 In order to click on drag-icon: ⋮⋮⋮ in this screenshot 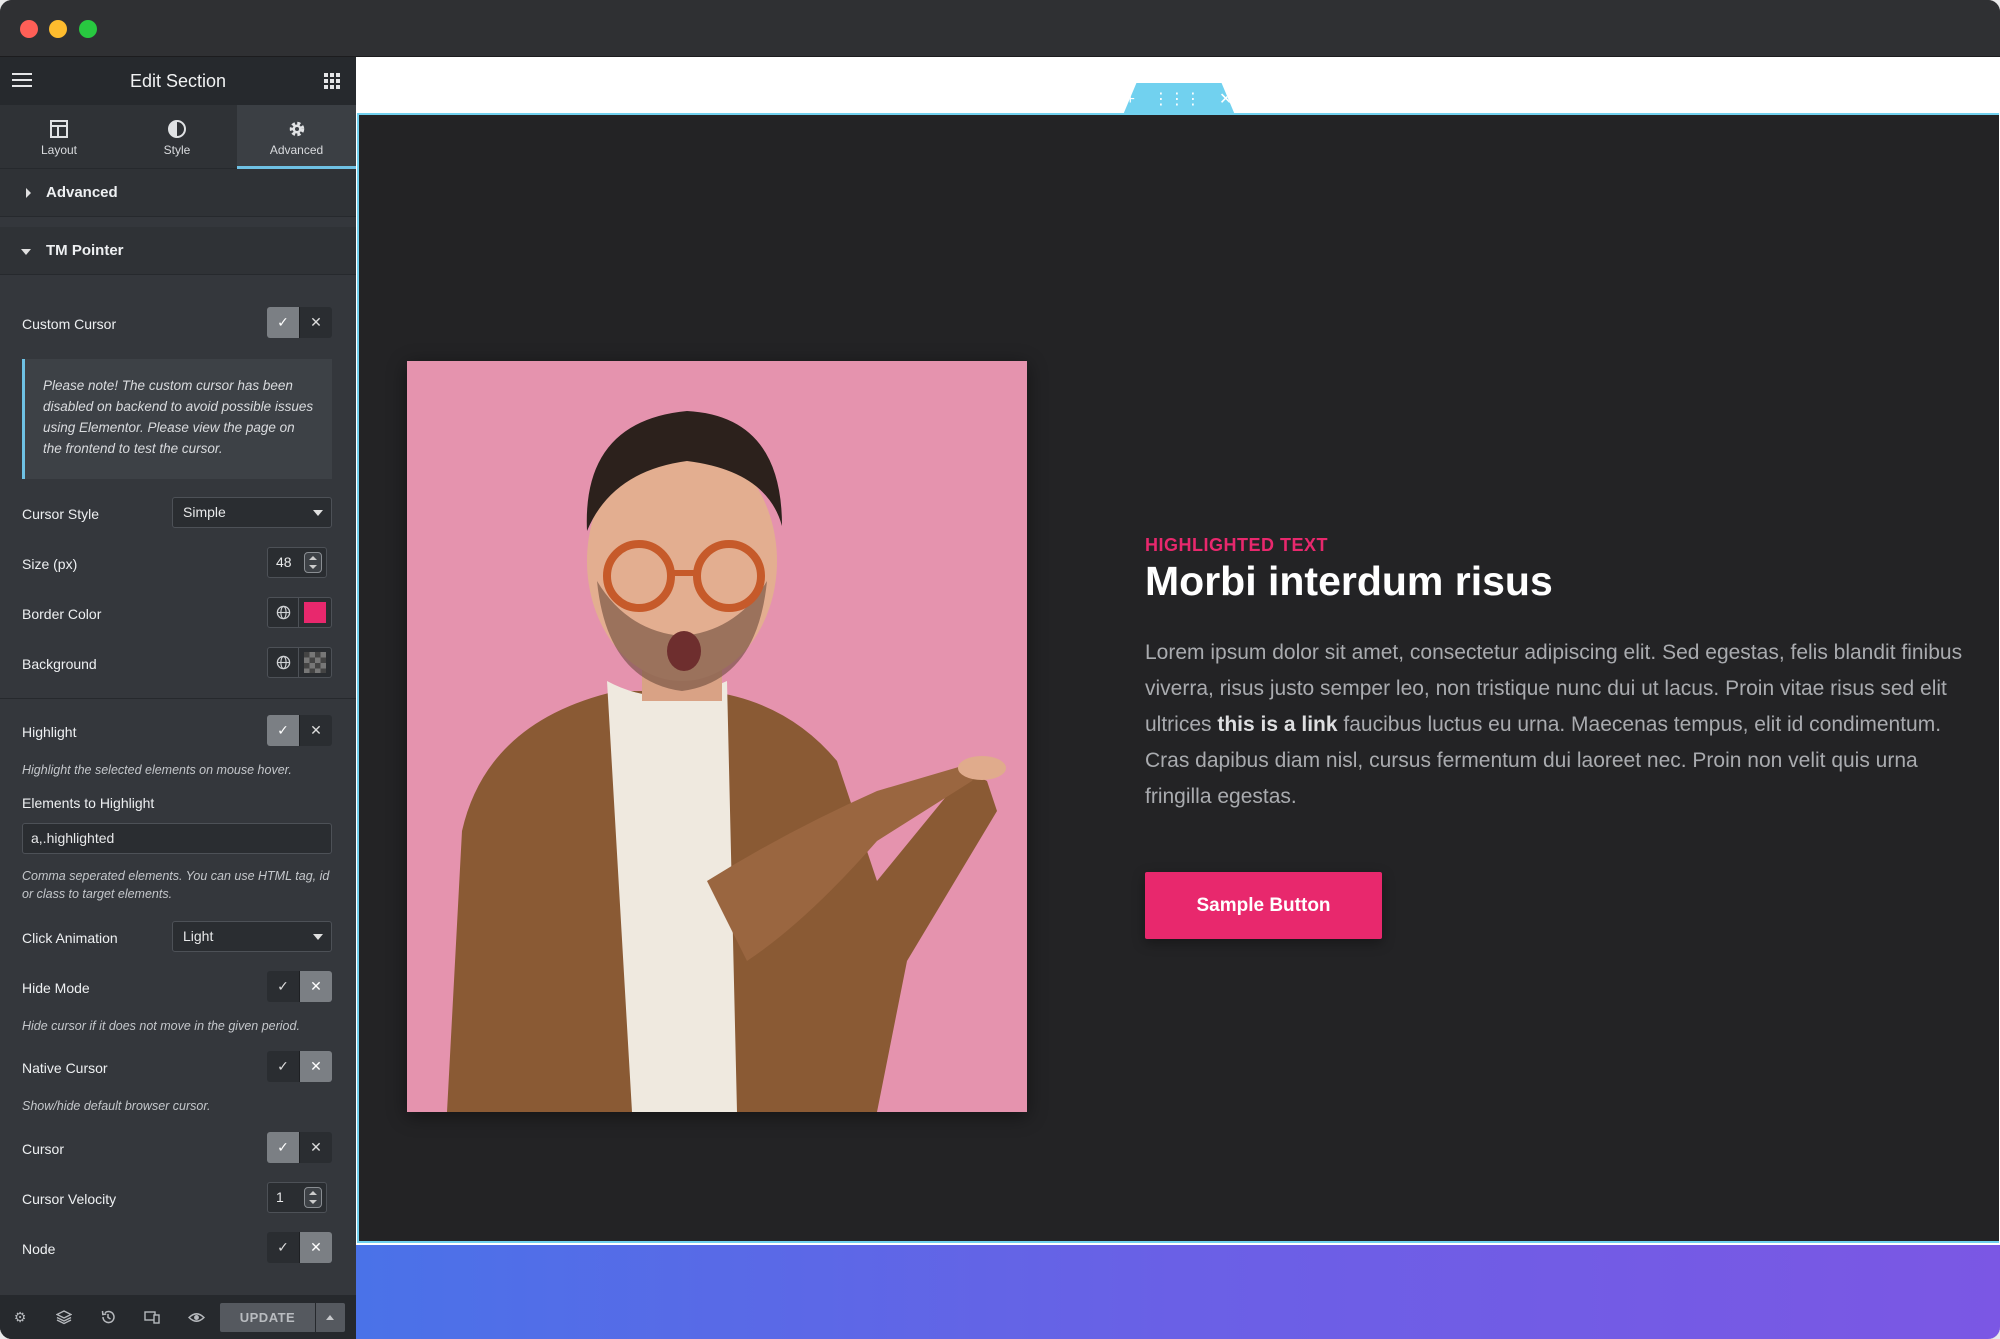, I will do `click(1177, 100)`.